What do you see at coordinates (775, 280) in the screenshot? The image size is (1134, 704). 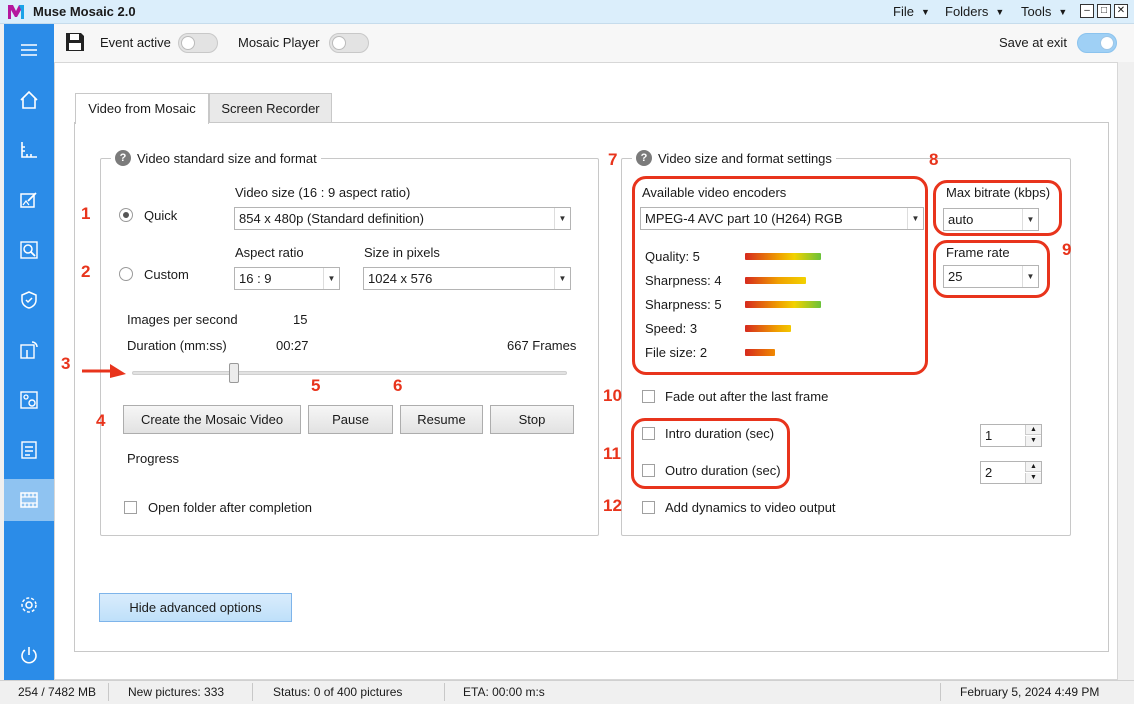 I see `rating-bar` at bounding box center [775, 280].